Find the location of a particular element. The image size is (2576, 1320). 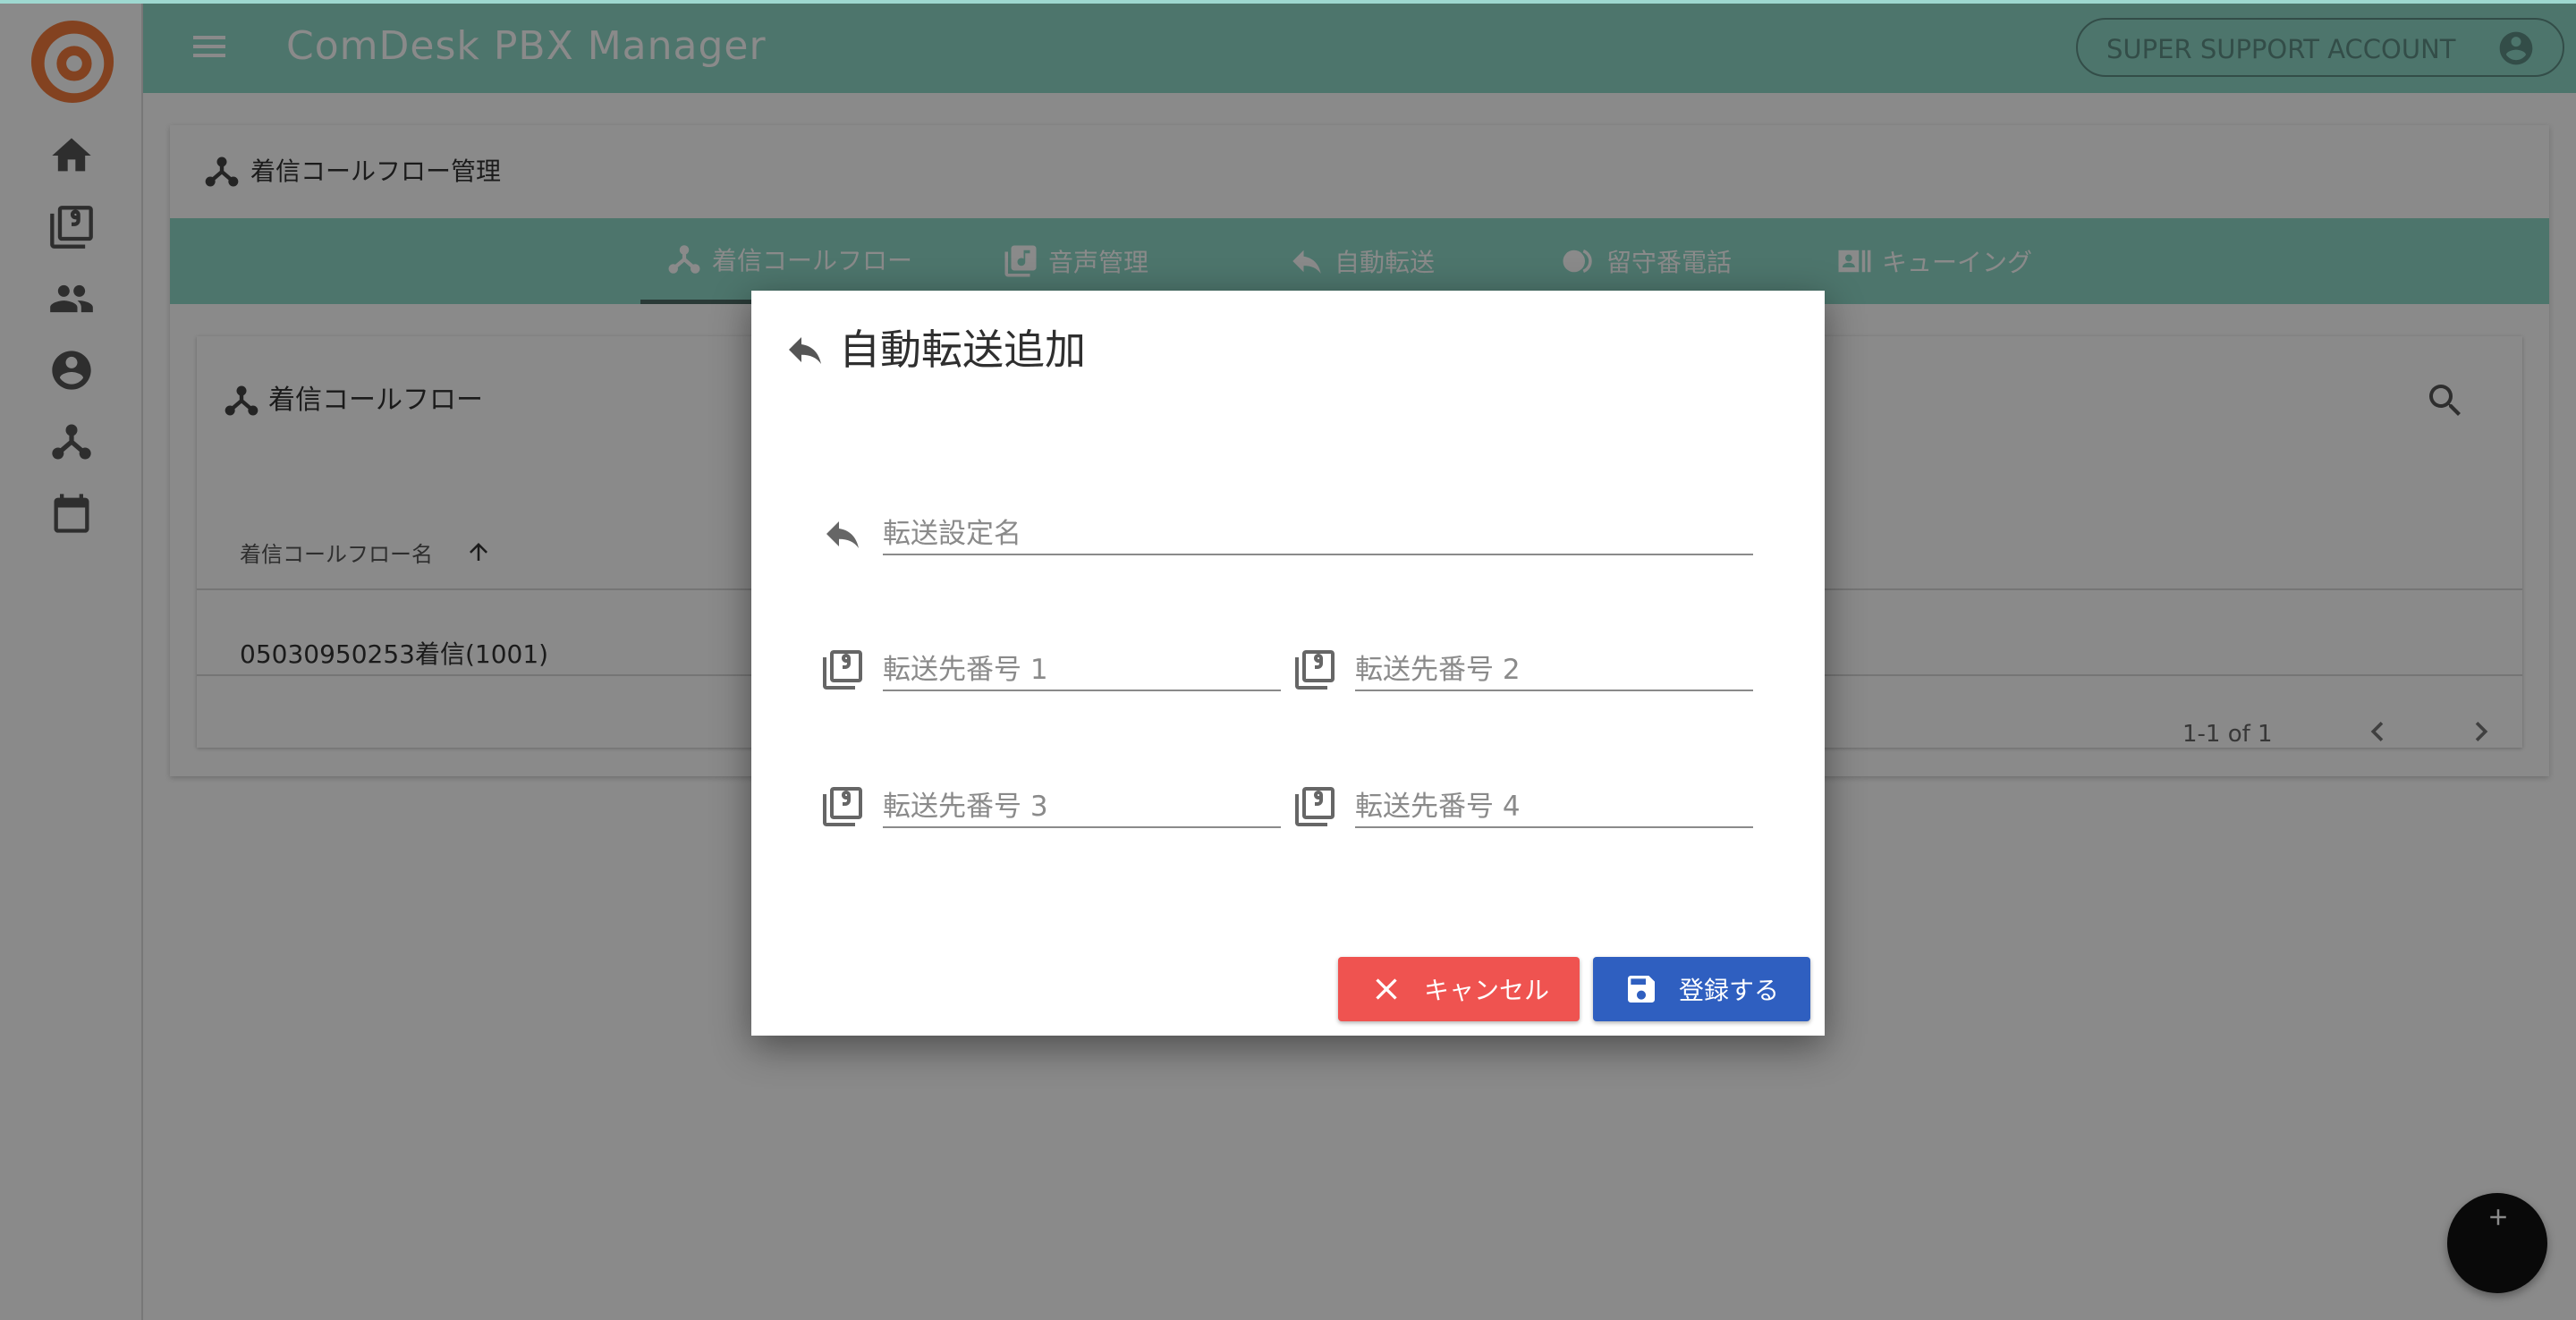

forward-number-1-input is located at coordinates (1082, 670).